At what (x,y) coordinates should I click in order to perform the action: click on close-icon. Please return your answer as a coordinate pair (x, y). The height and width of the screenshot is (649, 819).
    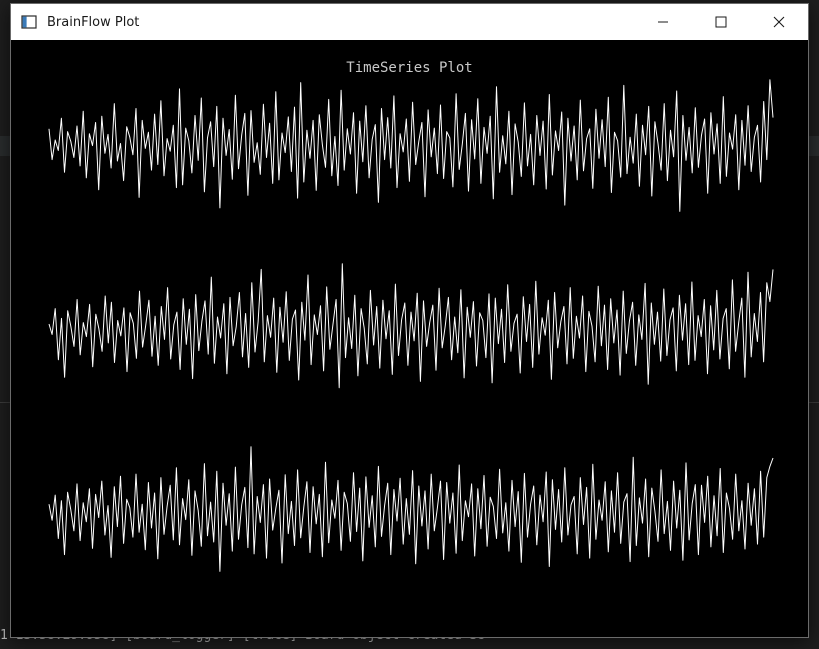
    Looking at the image, I should click on (779, 22).